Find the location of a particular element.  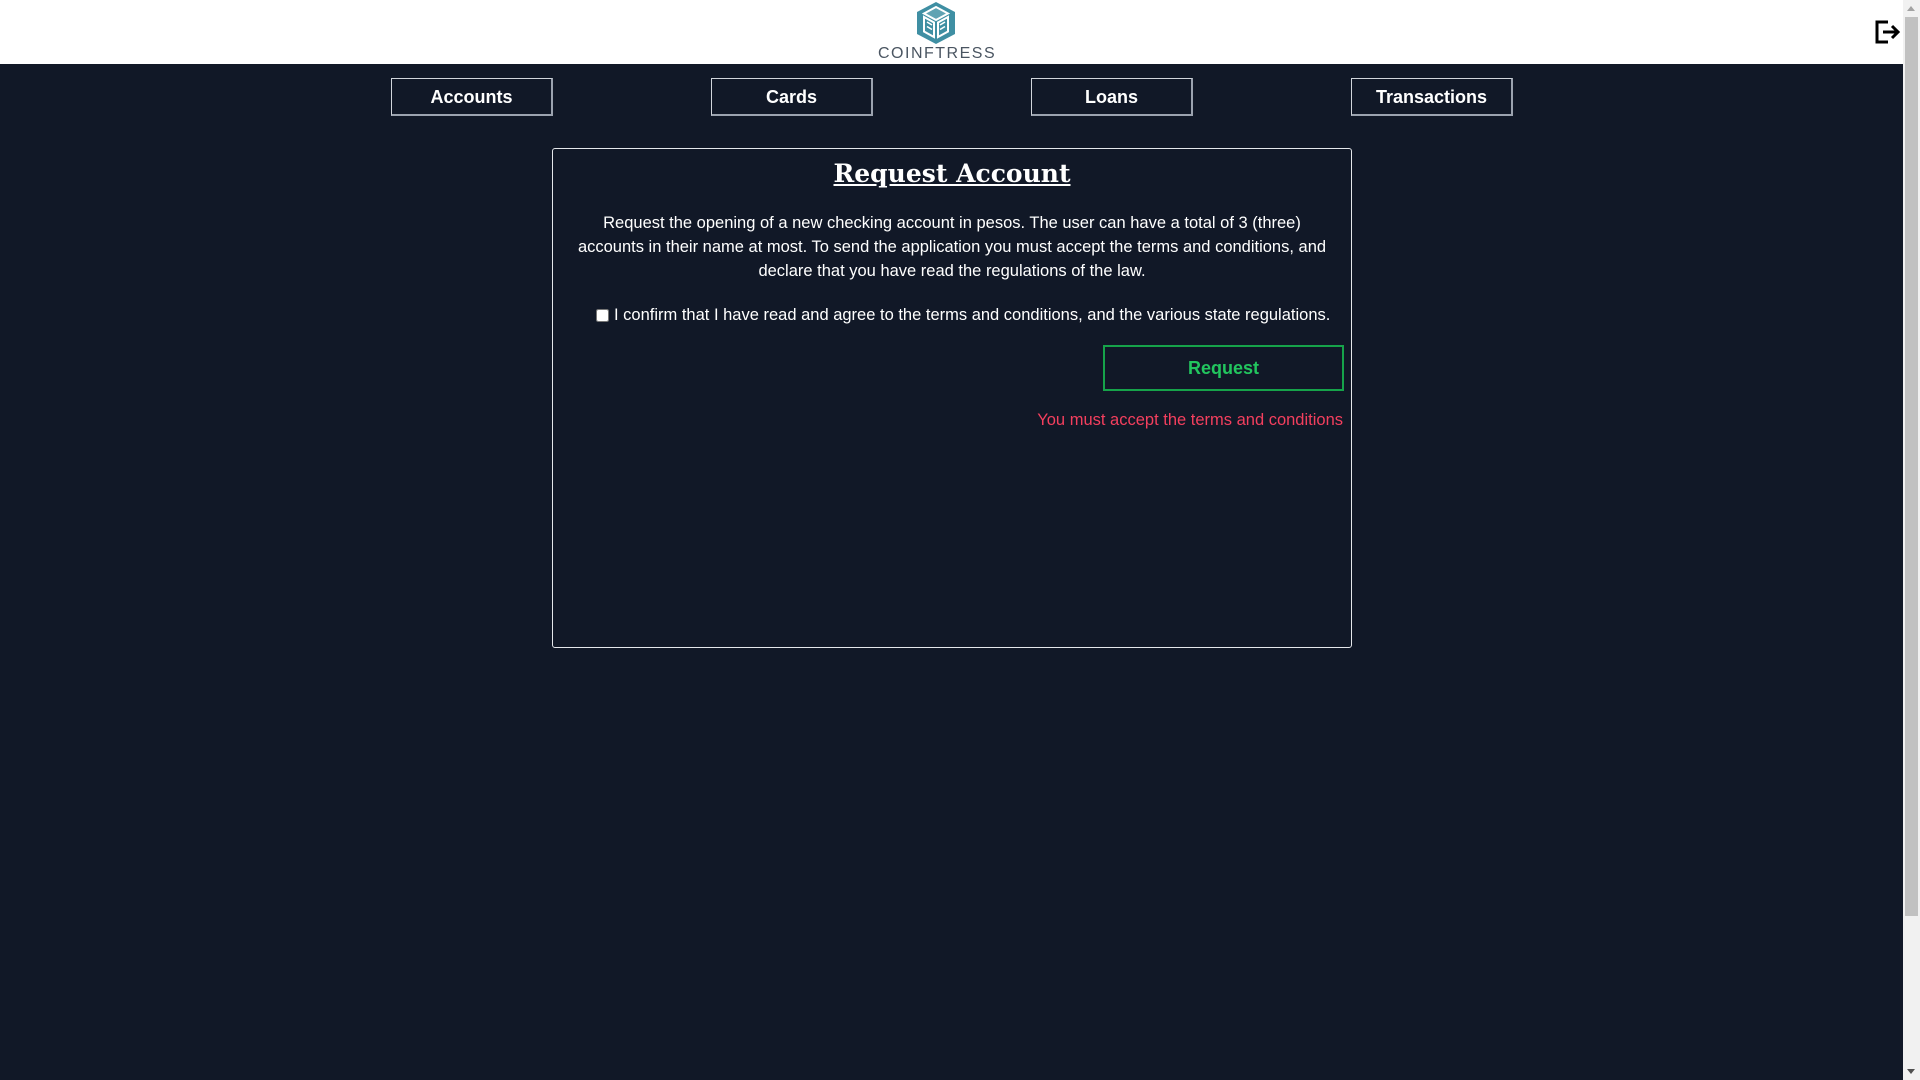

scroll-up-arrow-icon is located at coordinates (1911, 8).